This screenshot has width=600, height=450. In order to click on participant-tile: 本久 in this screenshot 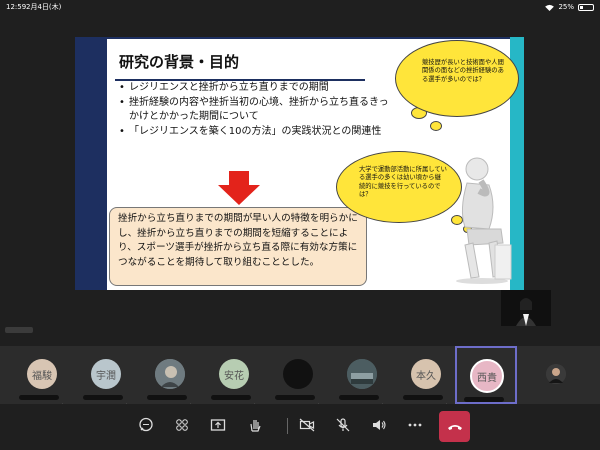, I will do `click(427, 377)`.